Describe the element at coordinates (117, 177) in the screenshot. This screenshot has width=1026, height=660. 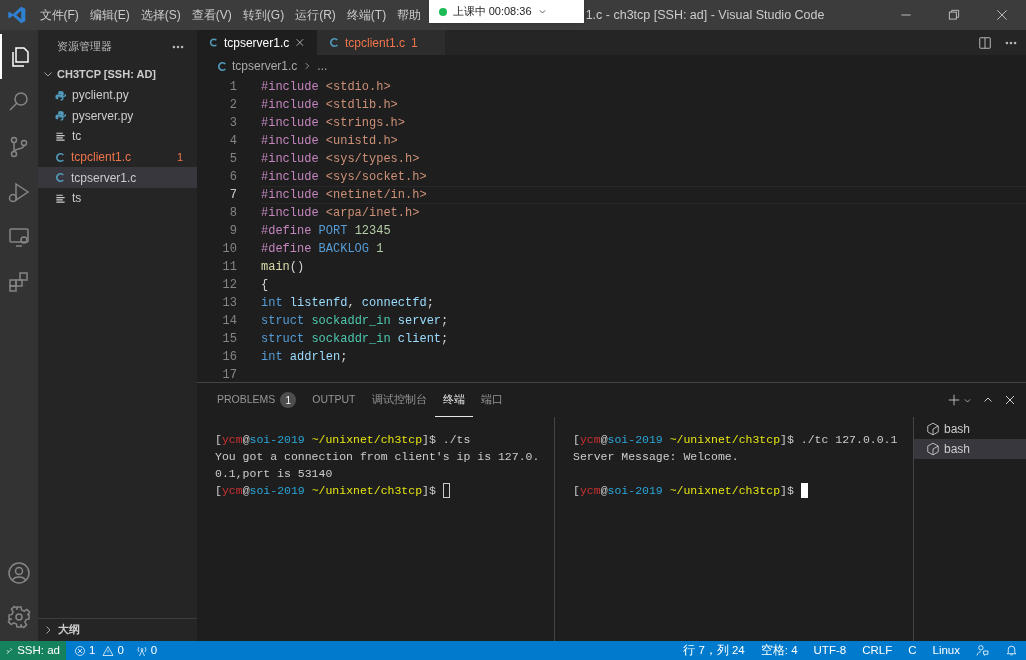
I see `file-item: tcpserver1.c` at that location.